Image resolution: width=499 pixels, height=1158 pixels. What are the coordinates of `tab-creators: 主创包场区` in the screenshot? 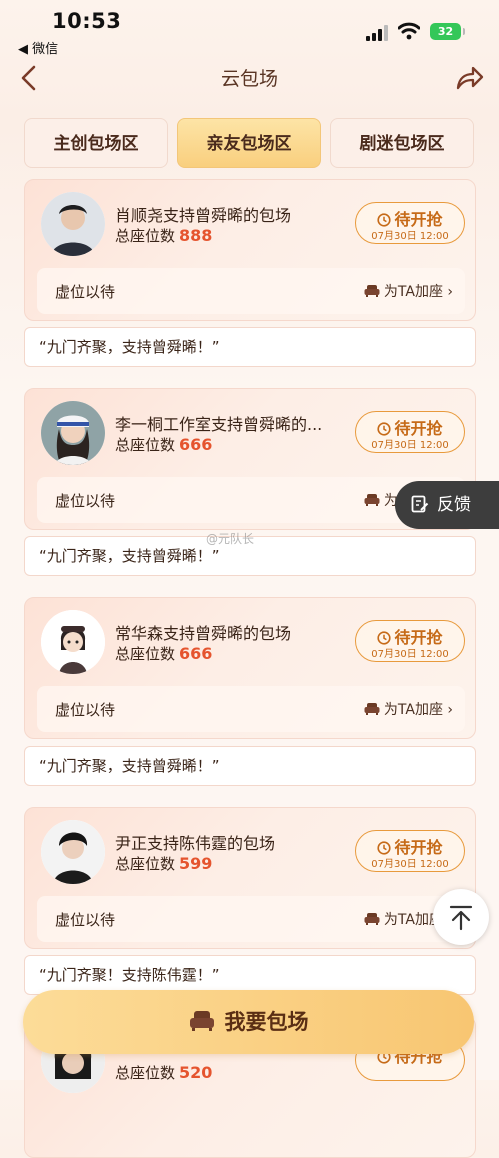 It's located at (96, 143).